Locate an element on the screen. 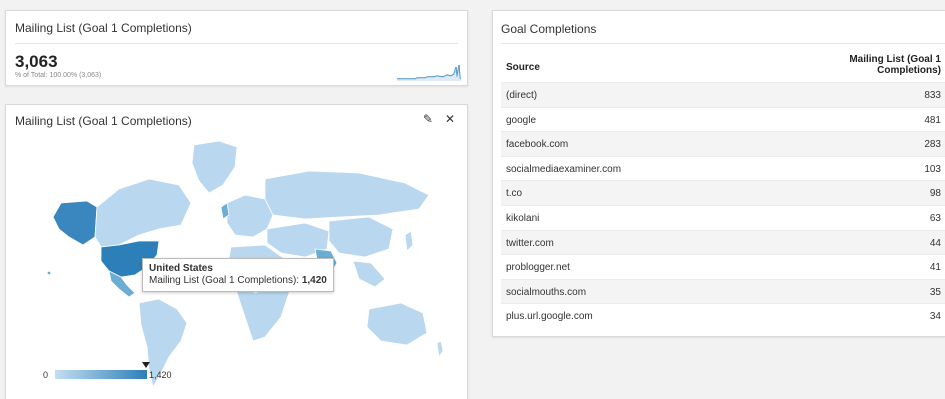  map-widget-title: Mailing List (Goal 1 Completions) is located at coordinates (103, 121).